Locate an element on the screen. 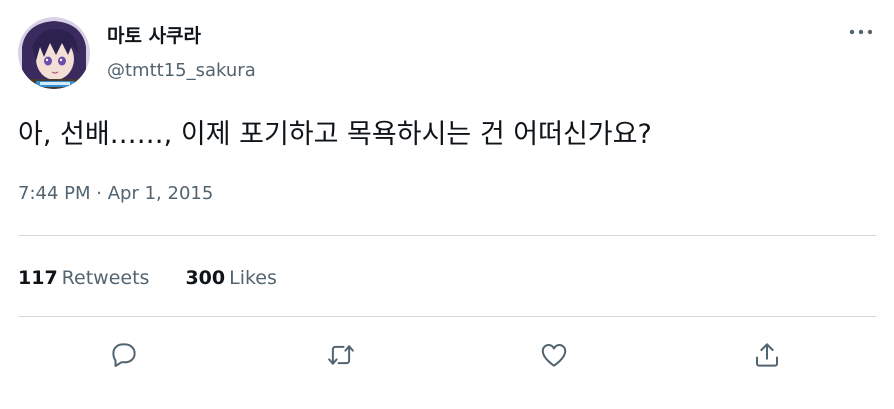 The width and height of the screenshot is (894, 409). like-icon is located at coordinates (554, 355).